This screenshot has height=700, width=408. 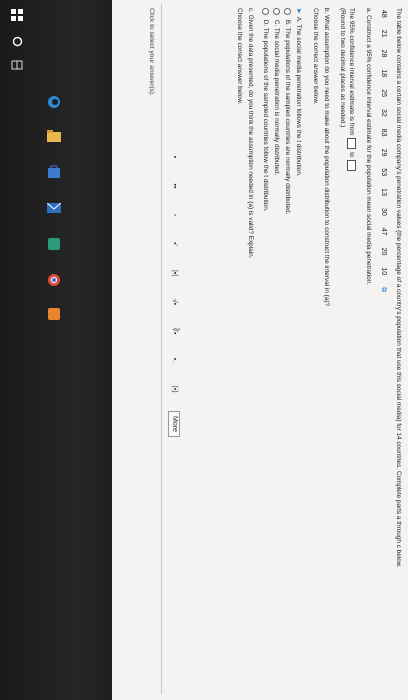 What do you see at coordinates (17, 41) in the screenshot?
I see `search-icon` at bounding box center [17, 41].